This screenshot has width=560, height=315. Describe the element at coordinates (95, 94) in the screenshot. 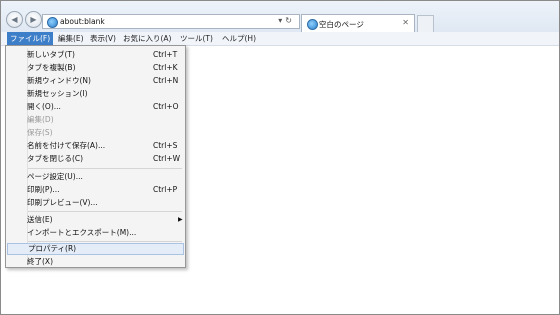

I see `menu-item-new-session: 新規セッション(I)` at that location.